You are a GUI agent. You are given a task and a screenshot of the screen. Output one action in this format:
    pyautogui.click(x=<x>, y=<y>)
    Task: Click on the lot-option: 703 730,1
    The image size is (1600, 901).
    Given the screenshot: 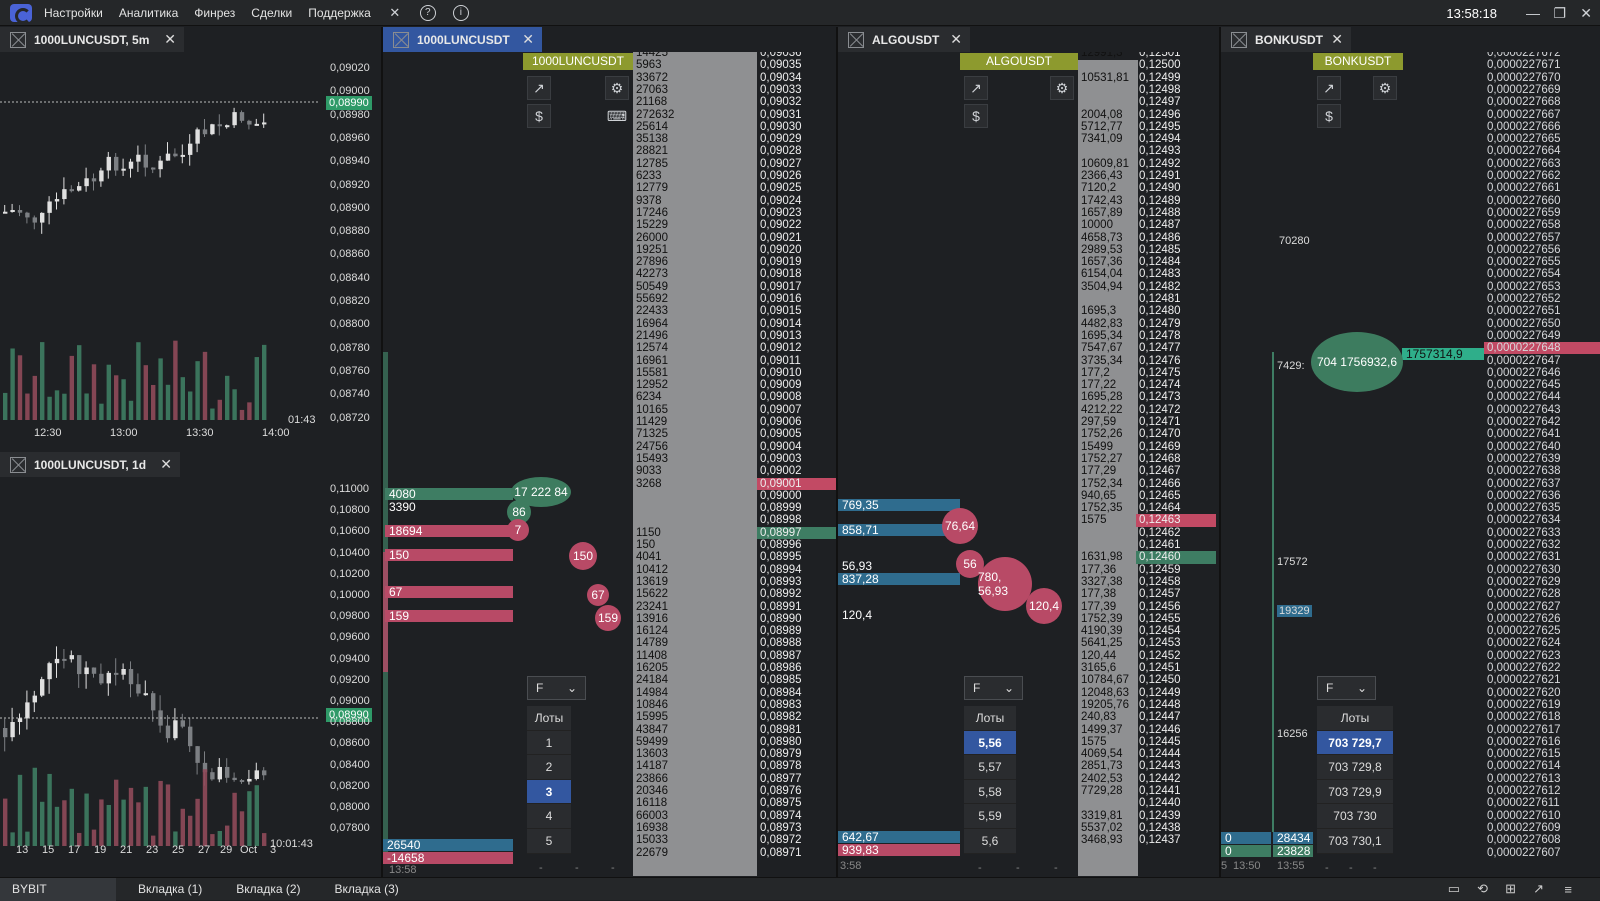 What is the action you would take?
    pyautogui.click(x=1355, y=841)
    